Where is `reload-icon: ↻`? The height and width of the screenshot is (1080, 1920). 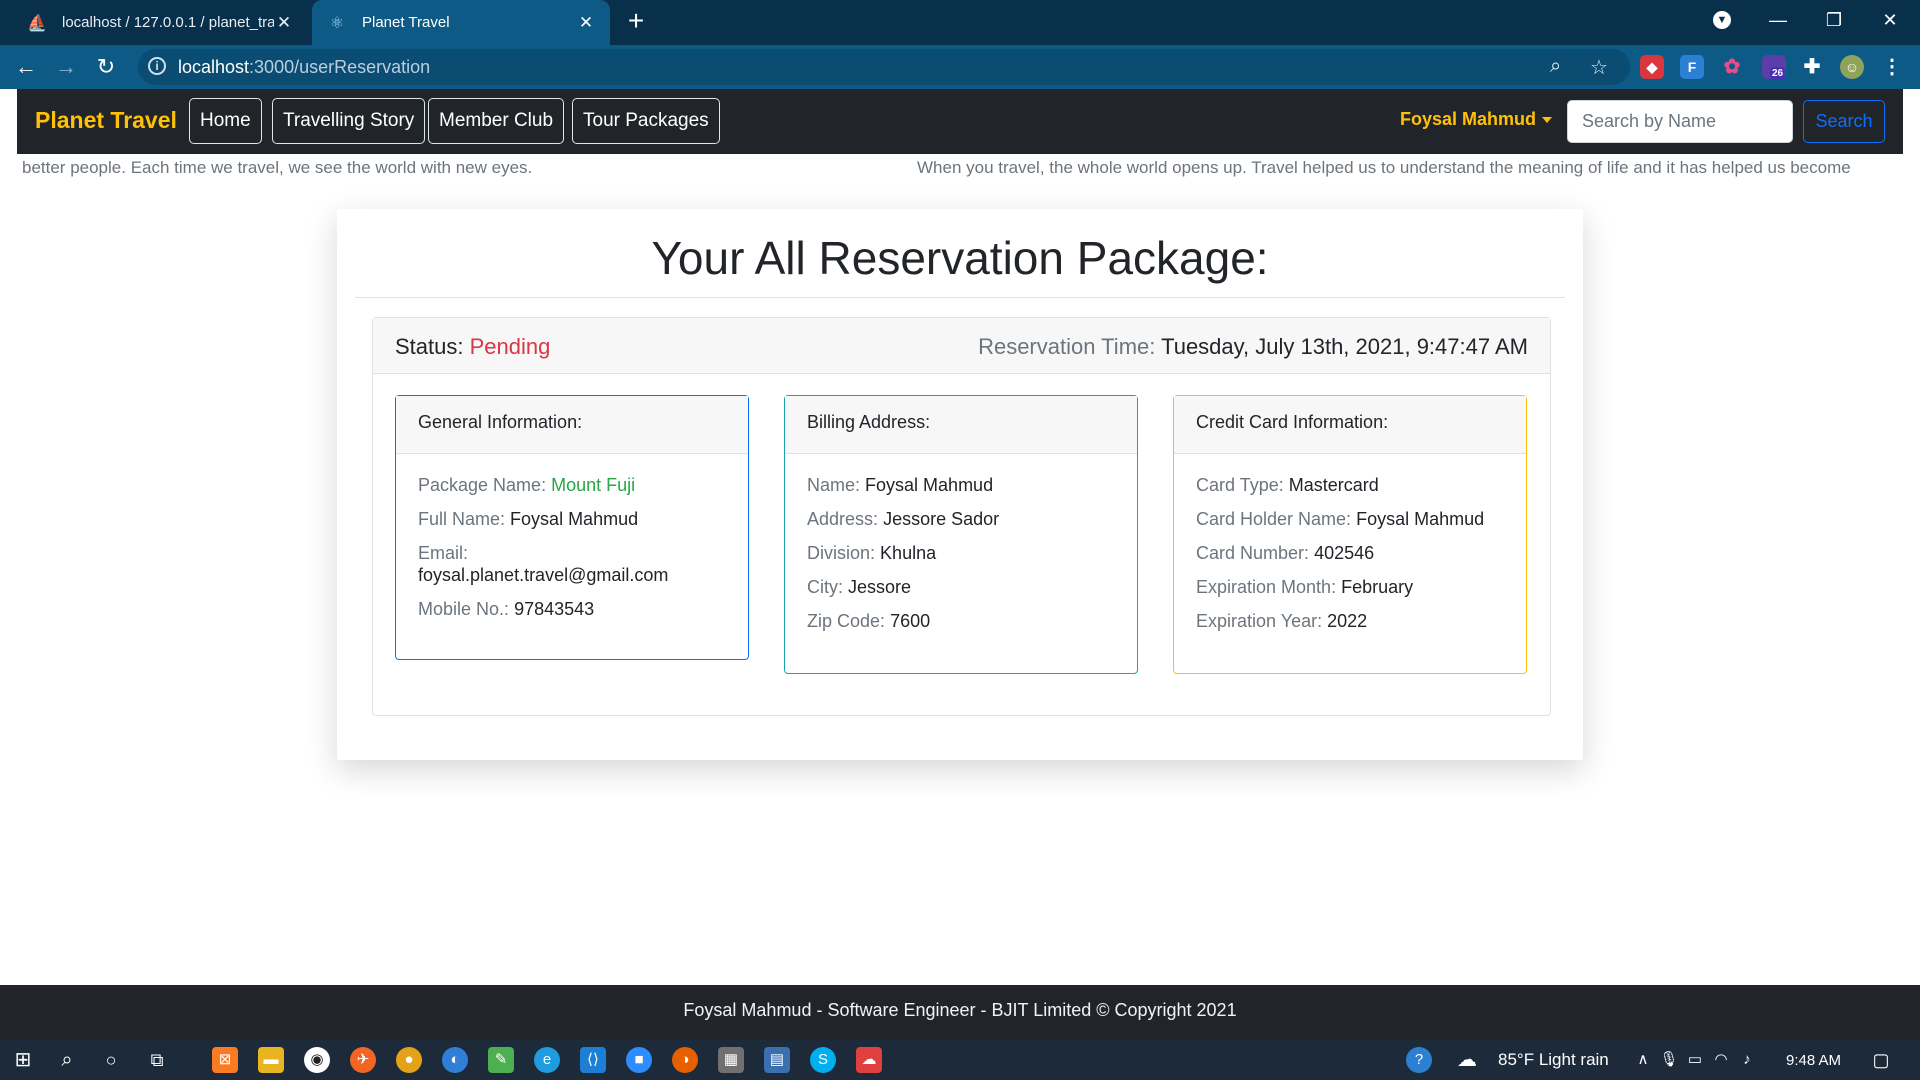
reload-icon: ↻ is located at coordinates (106, 67).